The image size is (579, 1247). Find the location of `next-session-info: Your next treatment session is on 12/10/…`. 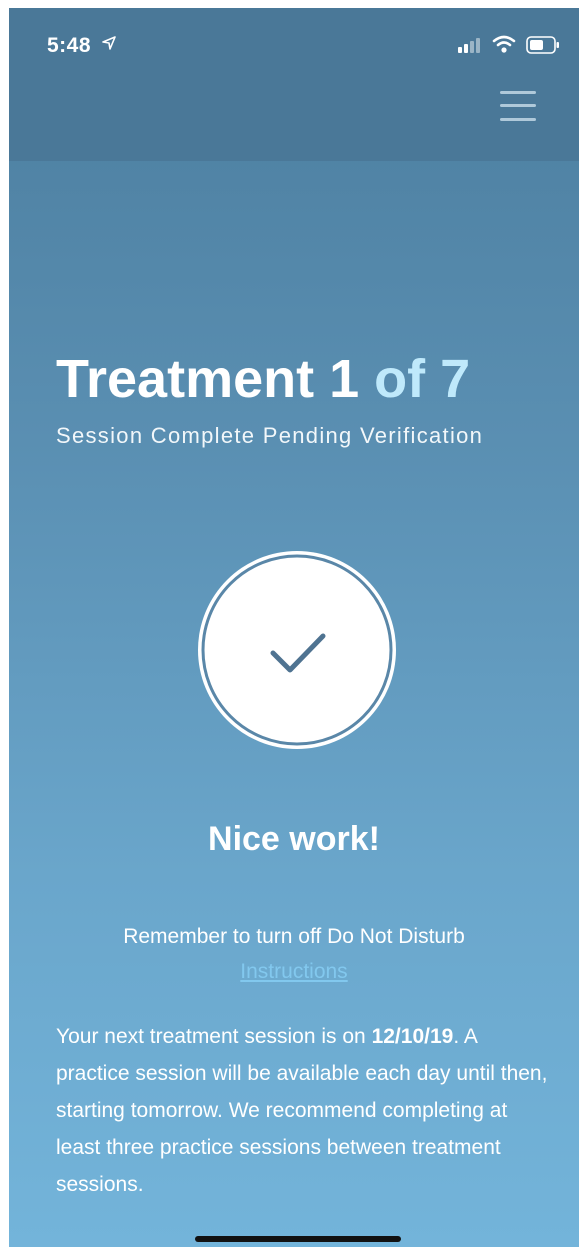

next-session-info: Your next treatment session is on 12/10/… is located at coordinates (306, 1110).